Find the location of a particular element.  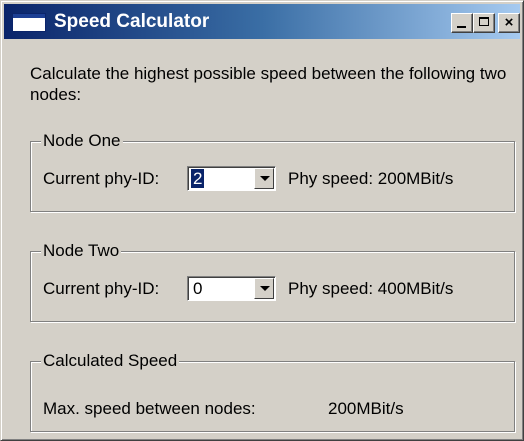

minimize-icon is located at coordinates (461, 27).